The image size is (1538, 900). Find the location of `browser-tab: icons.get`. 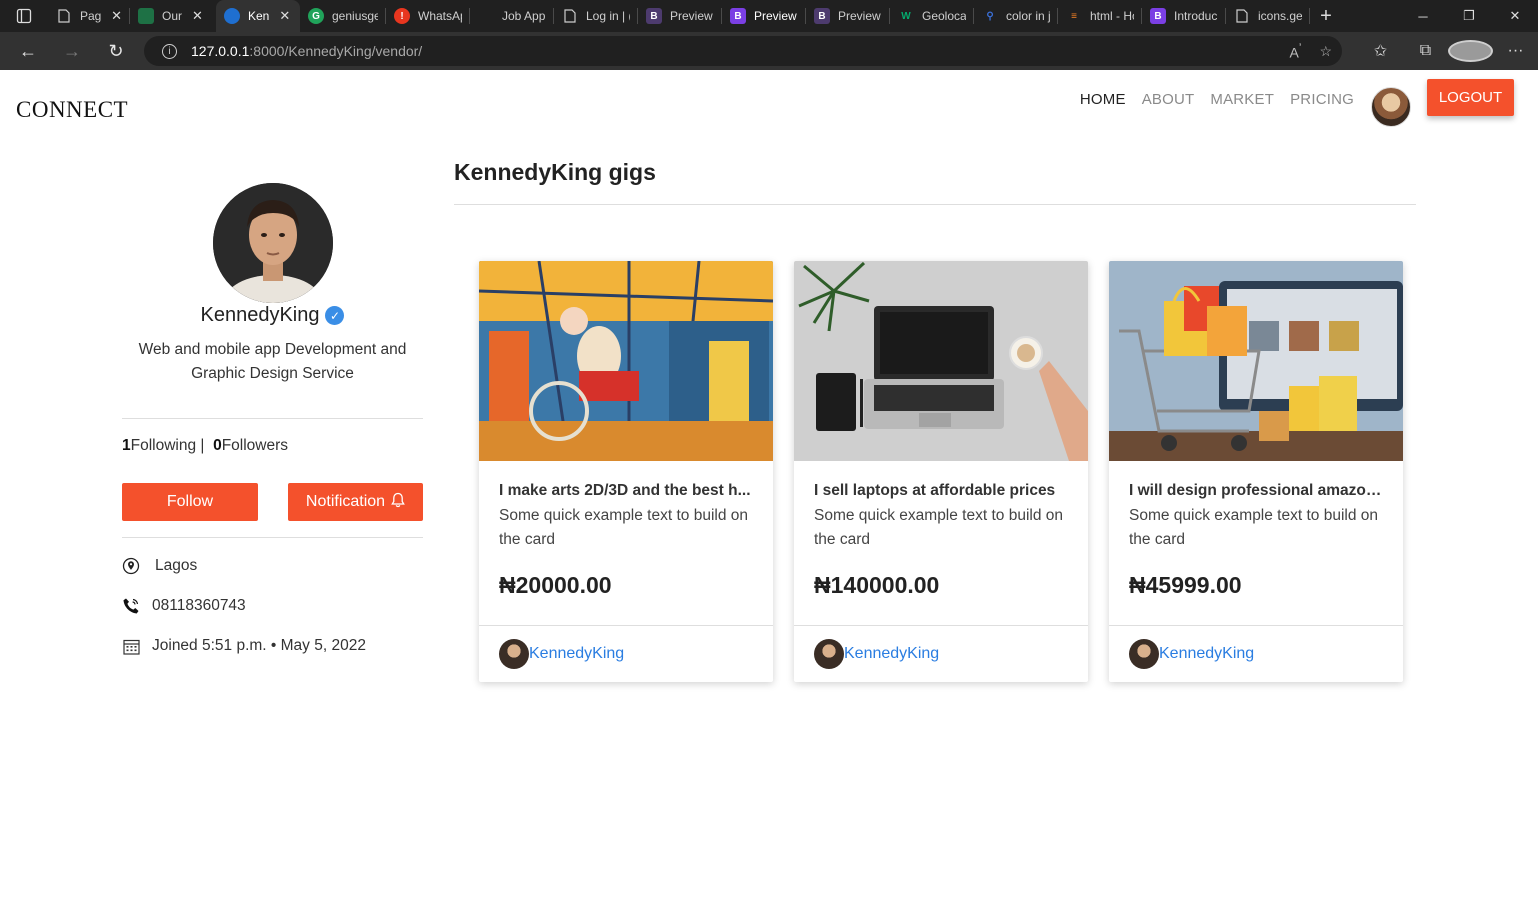

browser-tab: icons.get is located at coordinates (1268, 16).